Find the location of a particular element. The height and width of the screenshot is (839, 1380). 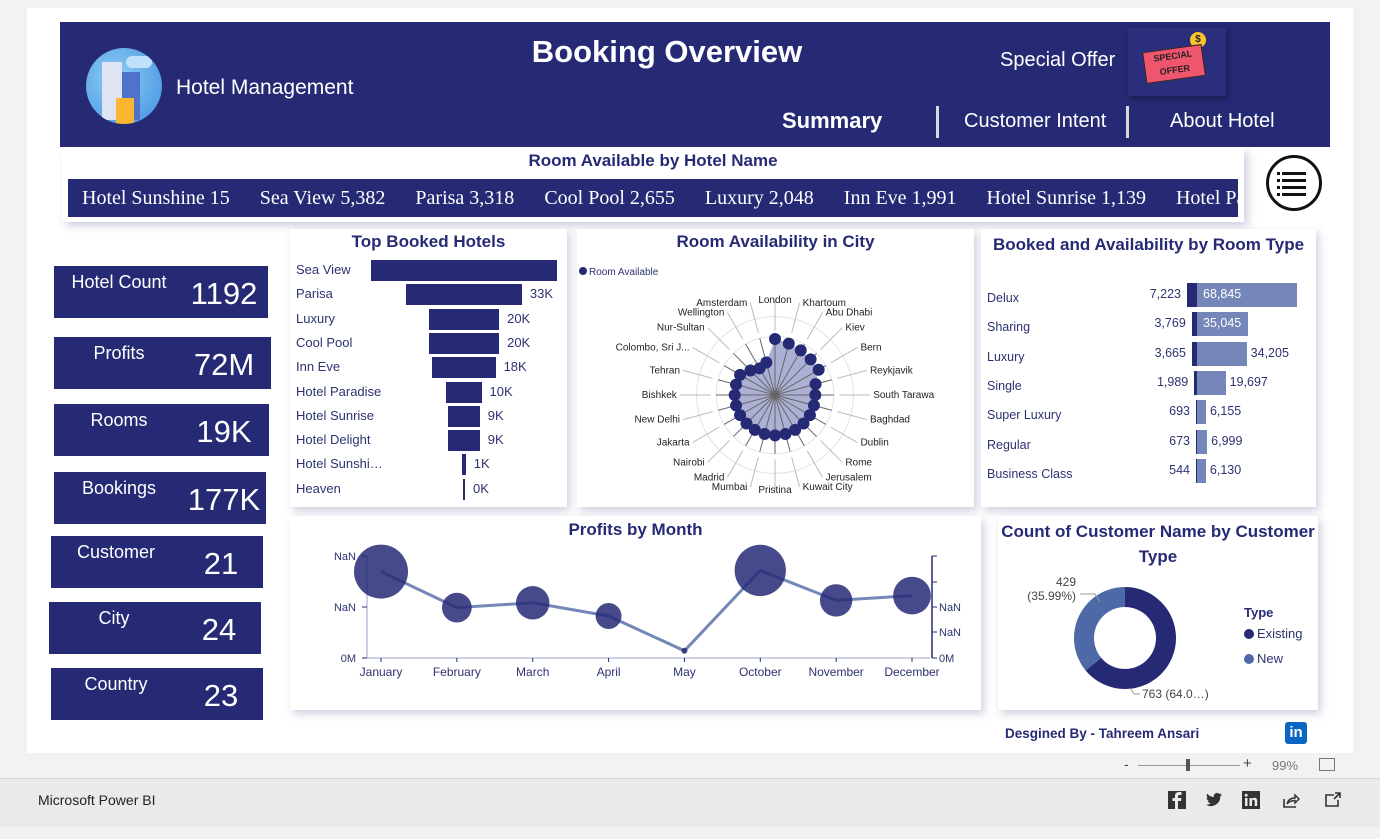

ticker-item: Hotel Sunshine 15 is located at coordinates (156, 198).